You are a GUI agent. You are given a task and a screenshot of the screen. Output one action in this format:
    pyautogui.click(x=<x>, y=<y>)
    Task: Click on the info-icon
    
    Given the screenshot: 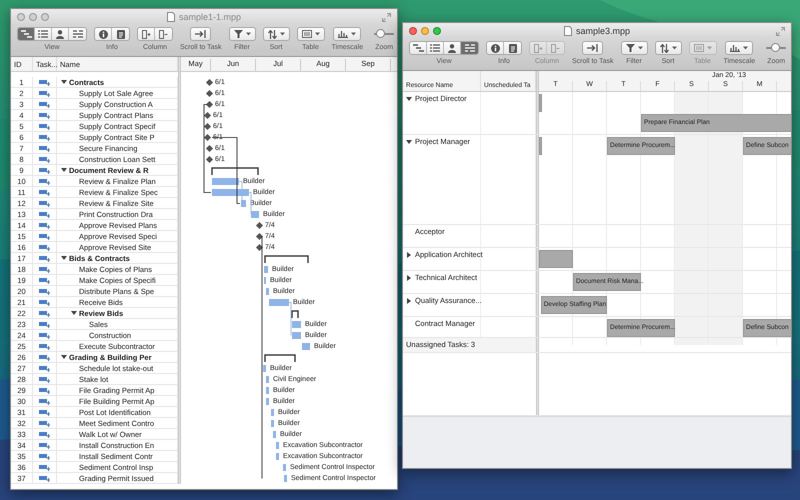 What is the action you would take?
    pyautogui.click(x=103, y=34)
    